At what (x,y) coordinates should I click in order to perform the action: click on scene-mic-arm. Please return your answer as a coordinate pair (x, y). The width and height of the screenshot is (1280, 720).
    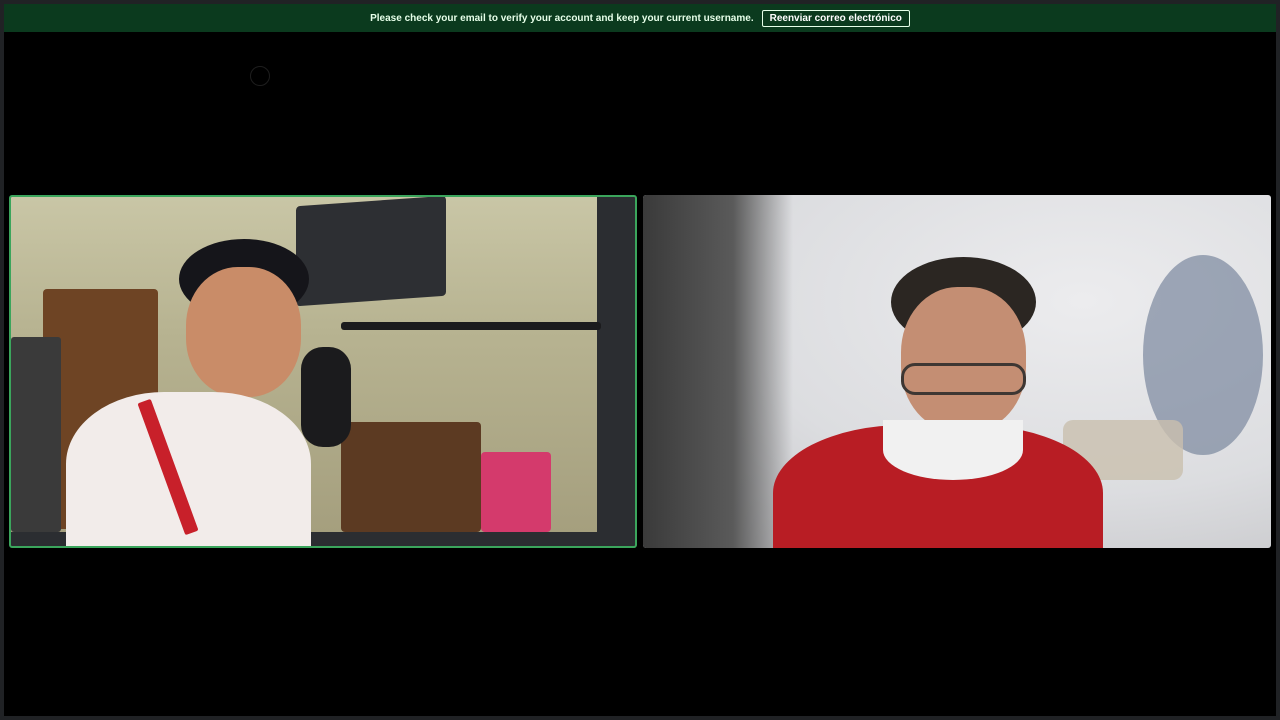
    Looking at the image, I should click on (471, 326).